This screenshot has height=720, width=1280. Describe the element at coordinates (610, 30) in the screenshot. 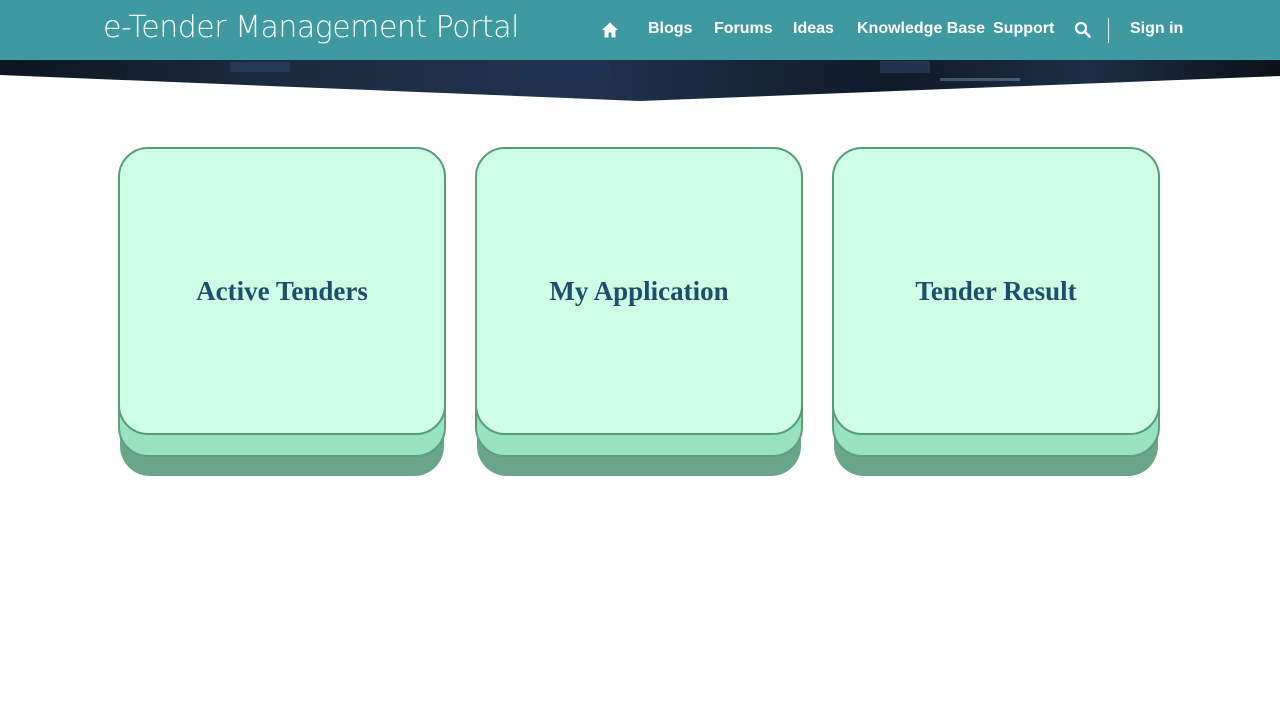

I see `home-icon` at that location.